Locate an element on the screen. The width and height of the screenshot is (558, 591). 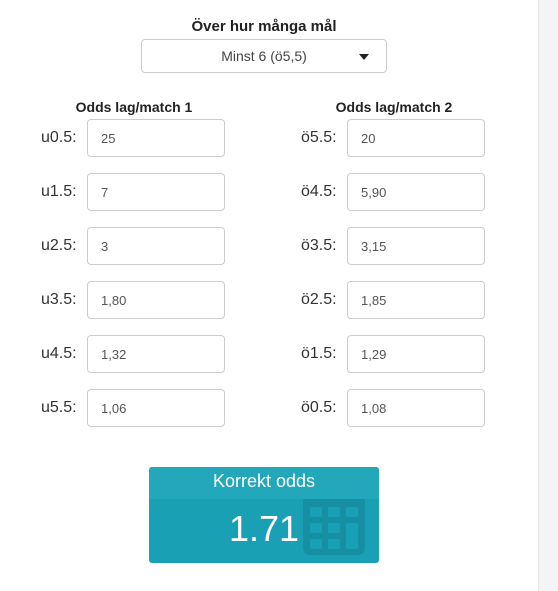
odds-label: ö0.5: is located at coordinates (319, 407).